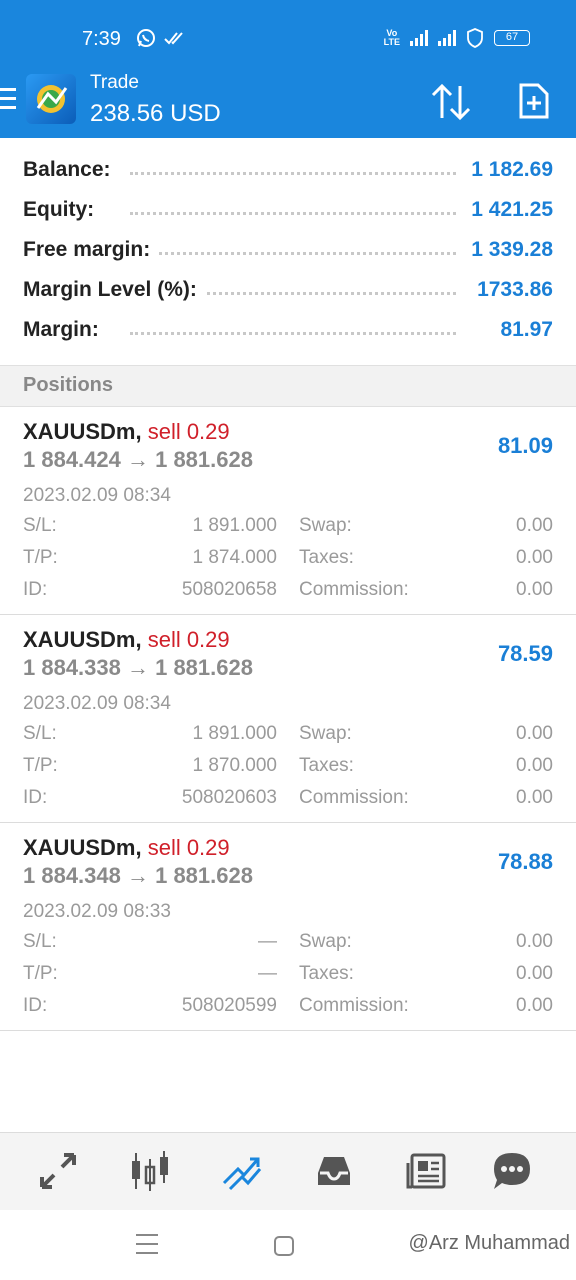 Image resolution: width=576 pixels, height=1280 pixels. What do you see at coordinates (8, 100) in the screenshot?
I see `menu-icon` at bounding box center [8, 100].